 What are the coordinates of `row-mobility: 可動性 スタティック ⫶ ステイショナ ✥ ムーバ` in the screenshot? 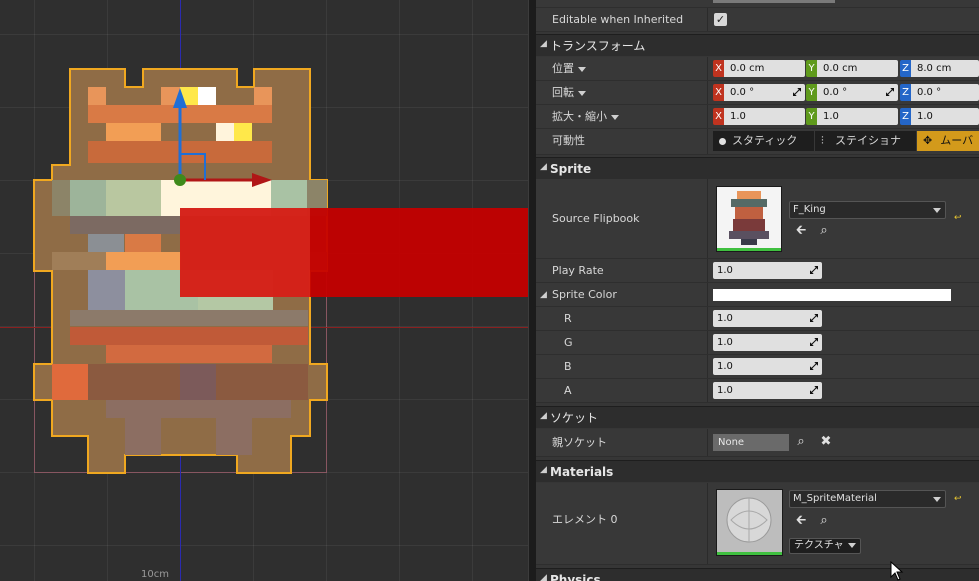 It's located at (757, 142).